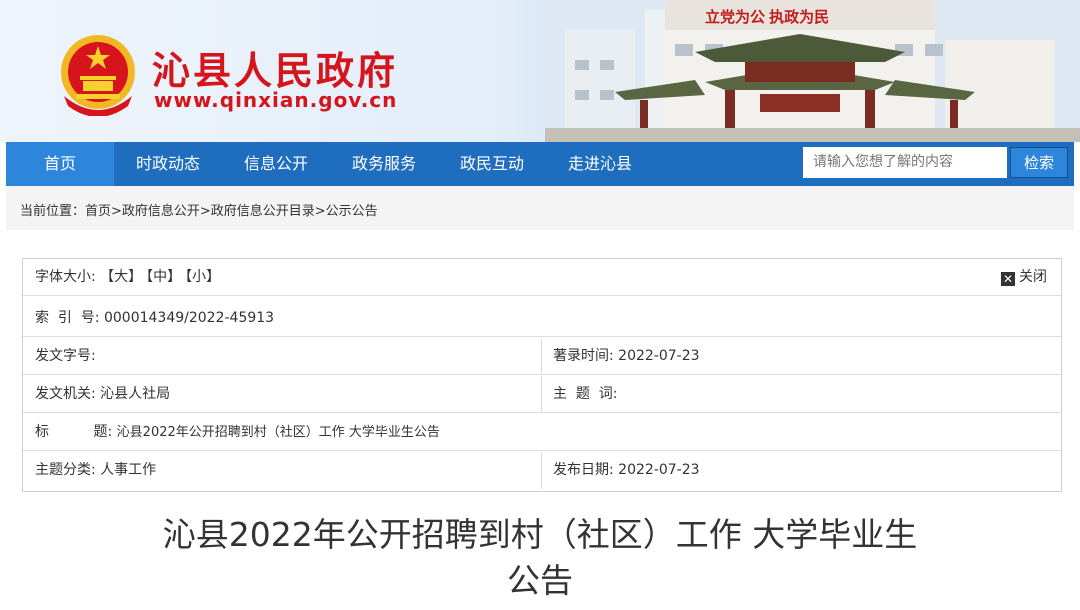  I want to click on government-building-image: 立党为公 执政为民, so click(812, 71).